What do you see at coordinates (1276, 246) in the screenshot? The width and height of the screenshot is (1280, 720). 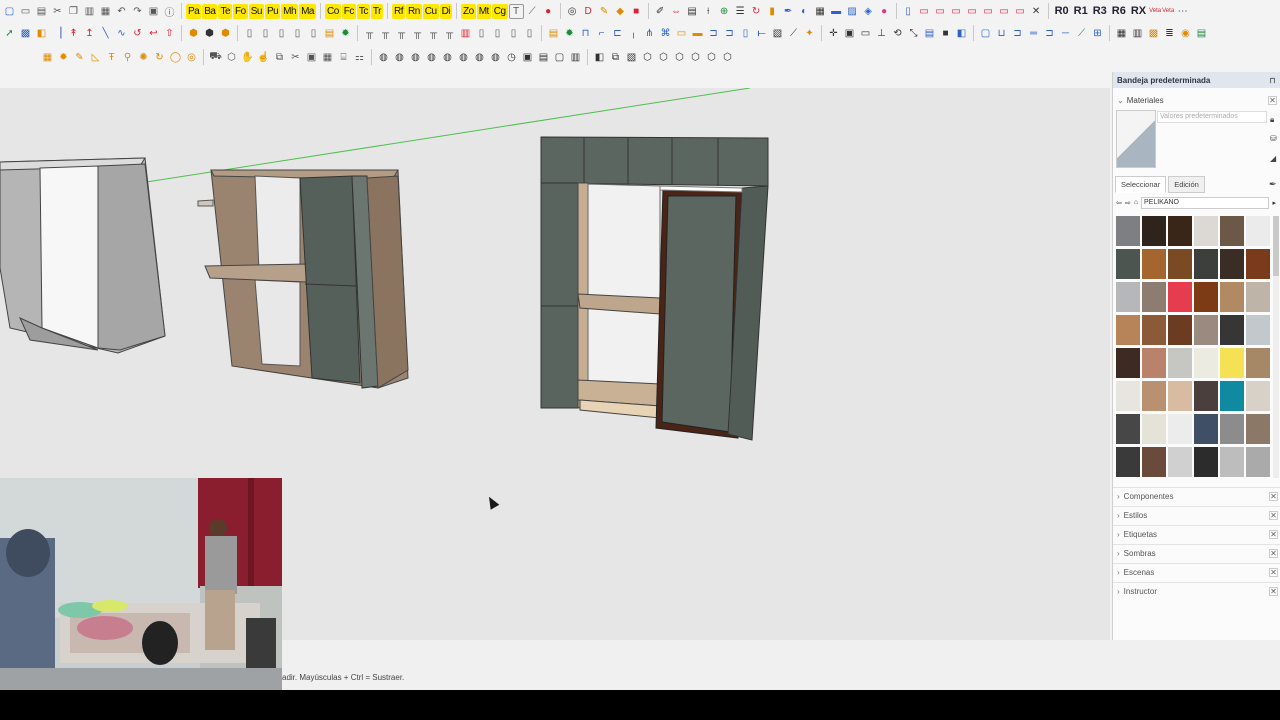 I see `scroll-thumb` at bounding box center [1276, 246].